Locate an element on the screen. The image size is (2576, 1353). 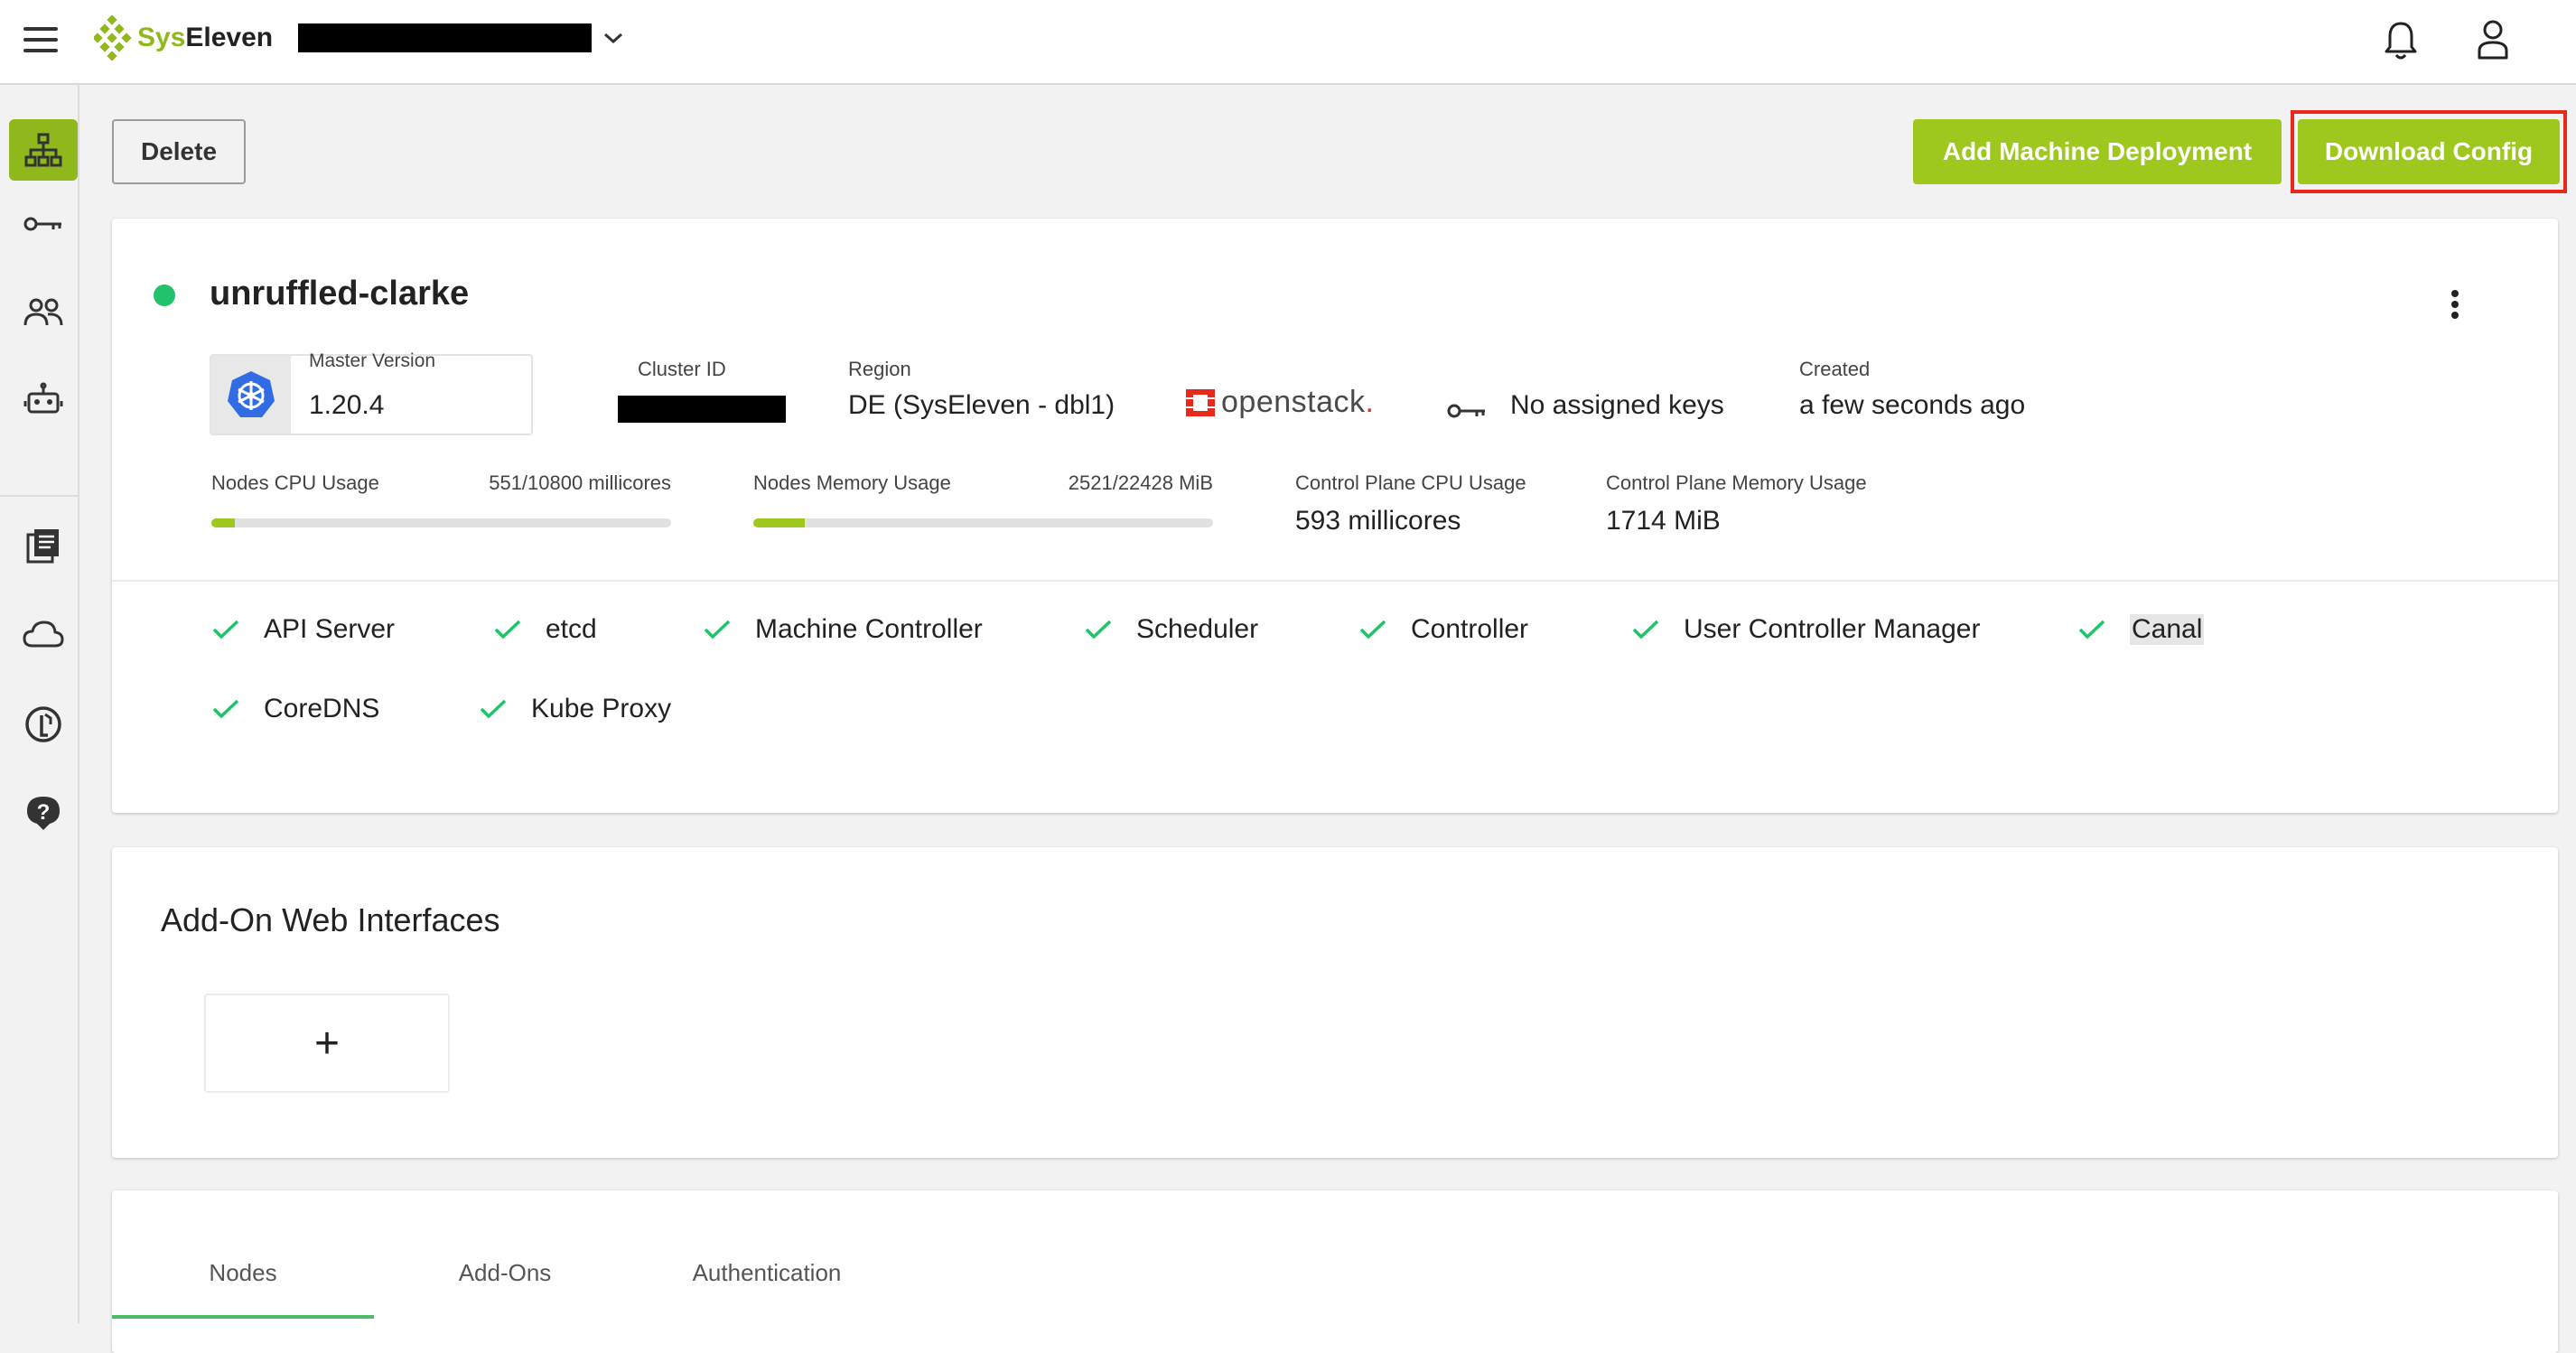
created-label: Created is located at coordinates (1835, 369).